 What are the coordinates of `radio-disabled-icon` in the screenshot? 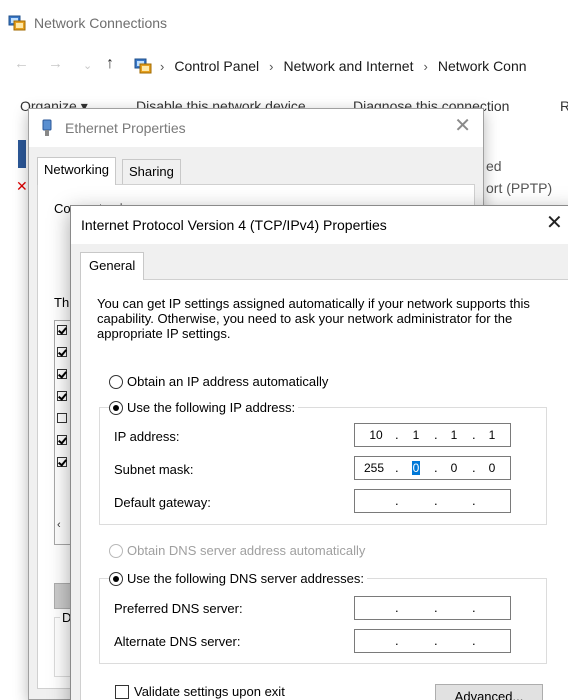 It's located at (116, 550).